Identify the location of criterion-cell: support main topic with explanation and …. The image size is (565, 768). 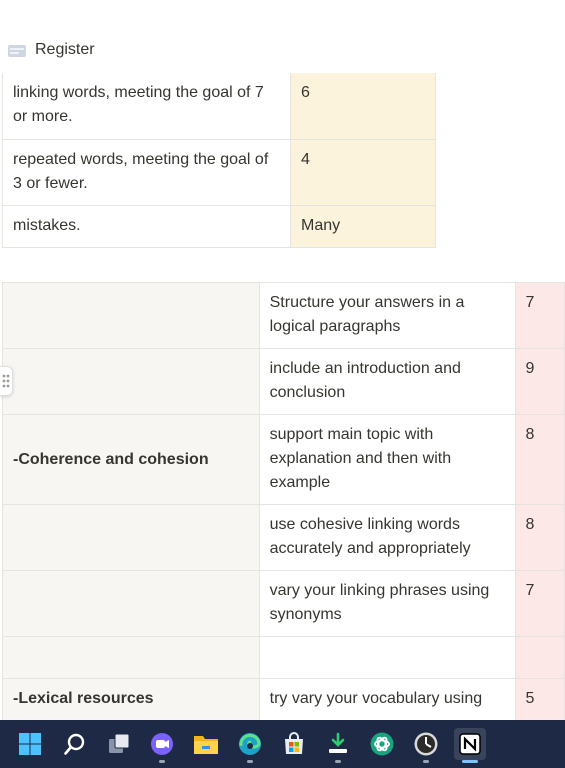
(387, 459).